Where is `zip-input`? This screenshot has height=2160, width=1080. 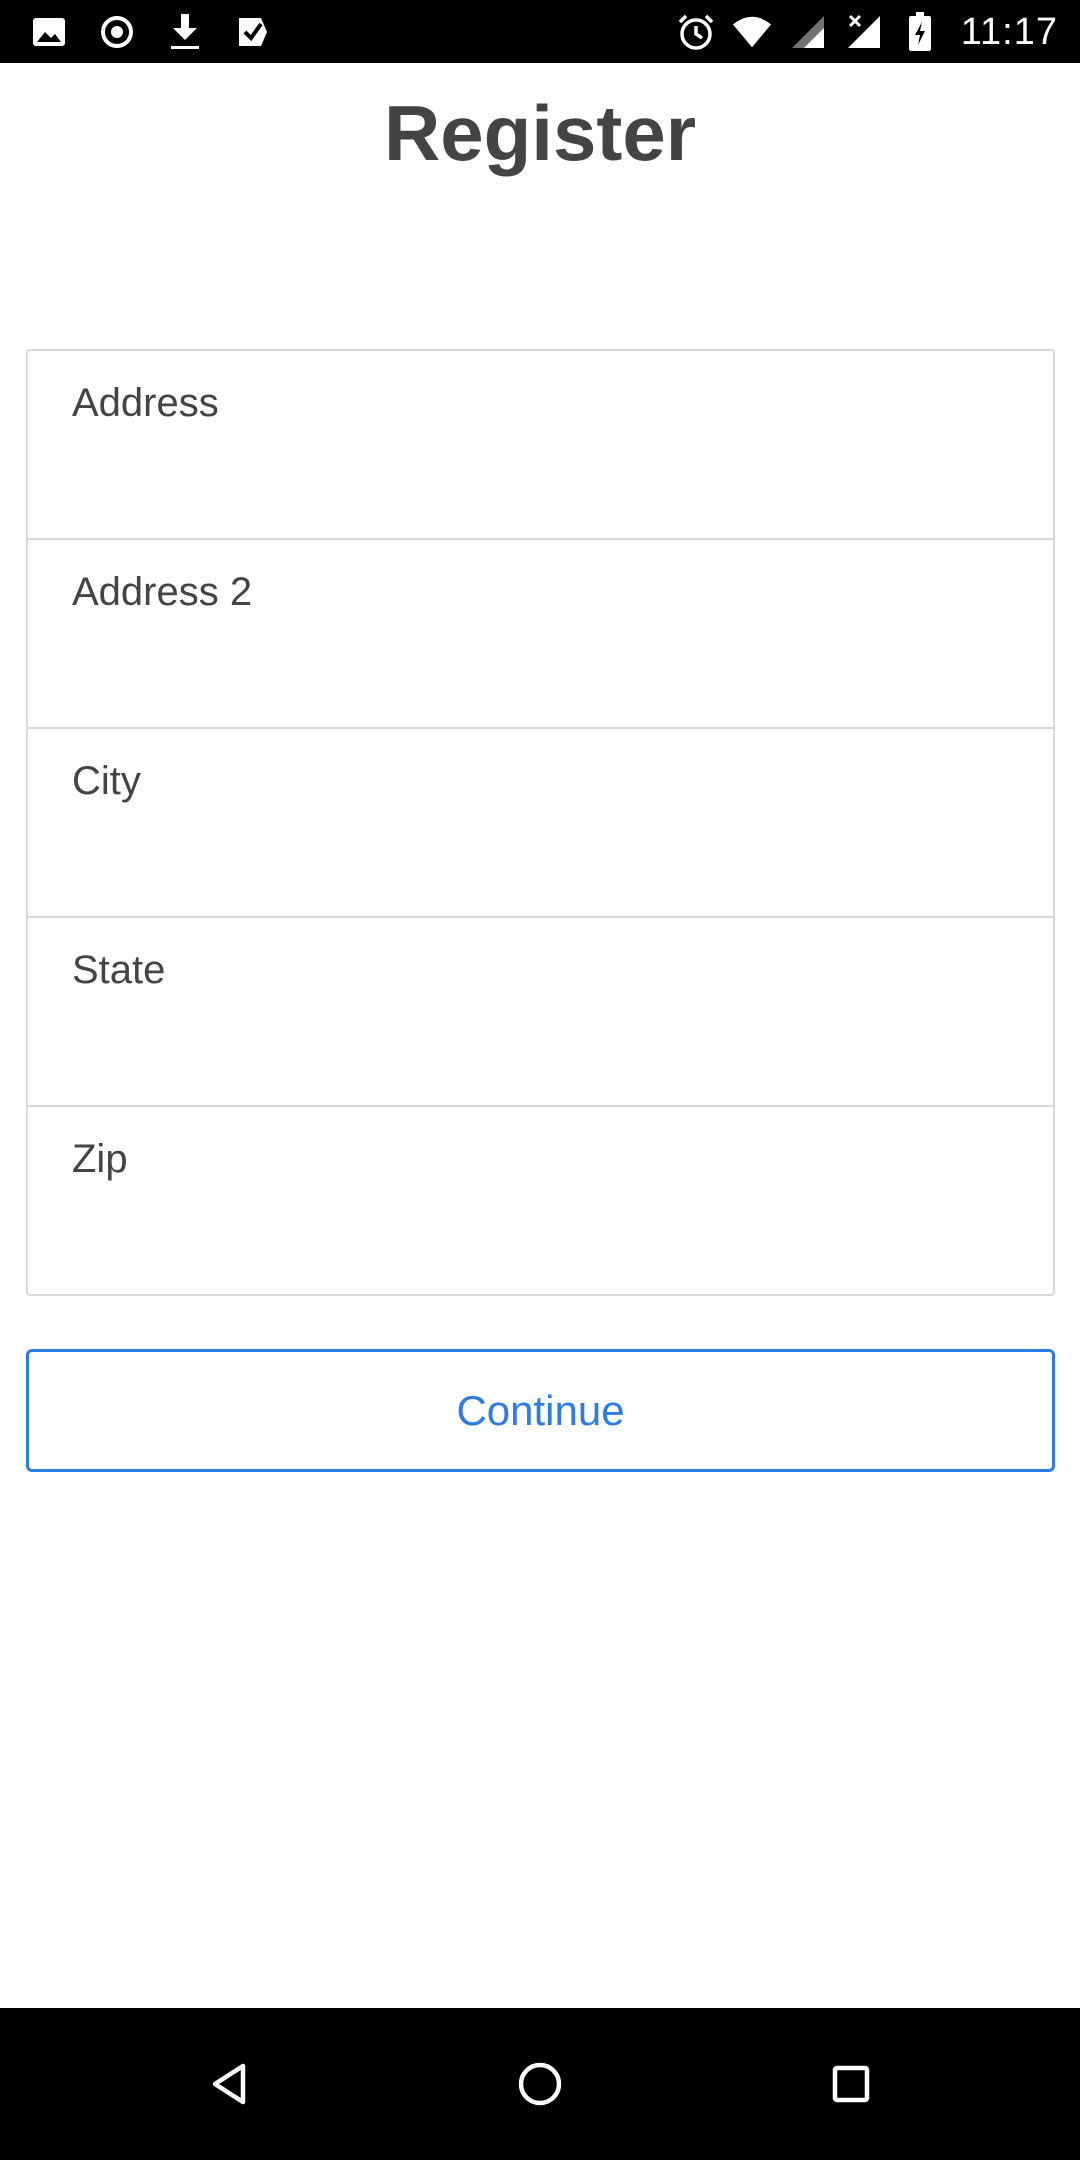
zip-input is located at coordinates (540, 1201).